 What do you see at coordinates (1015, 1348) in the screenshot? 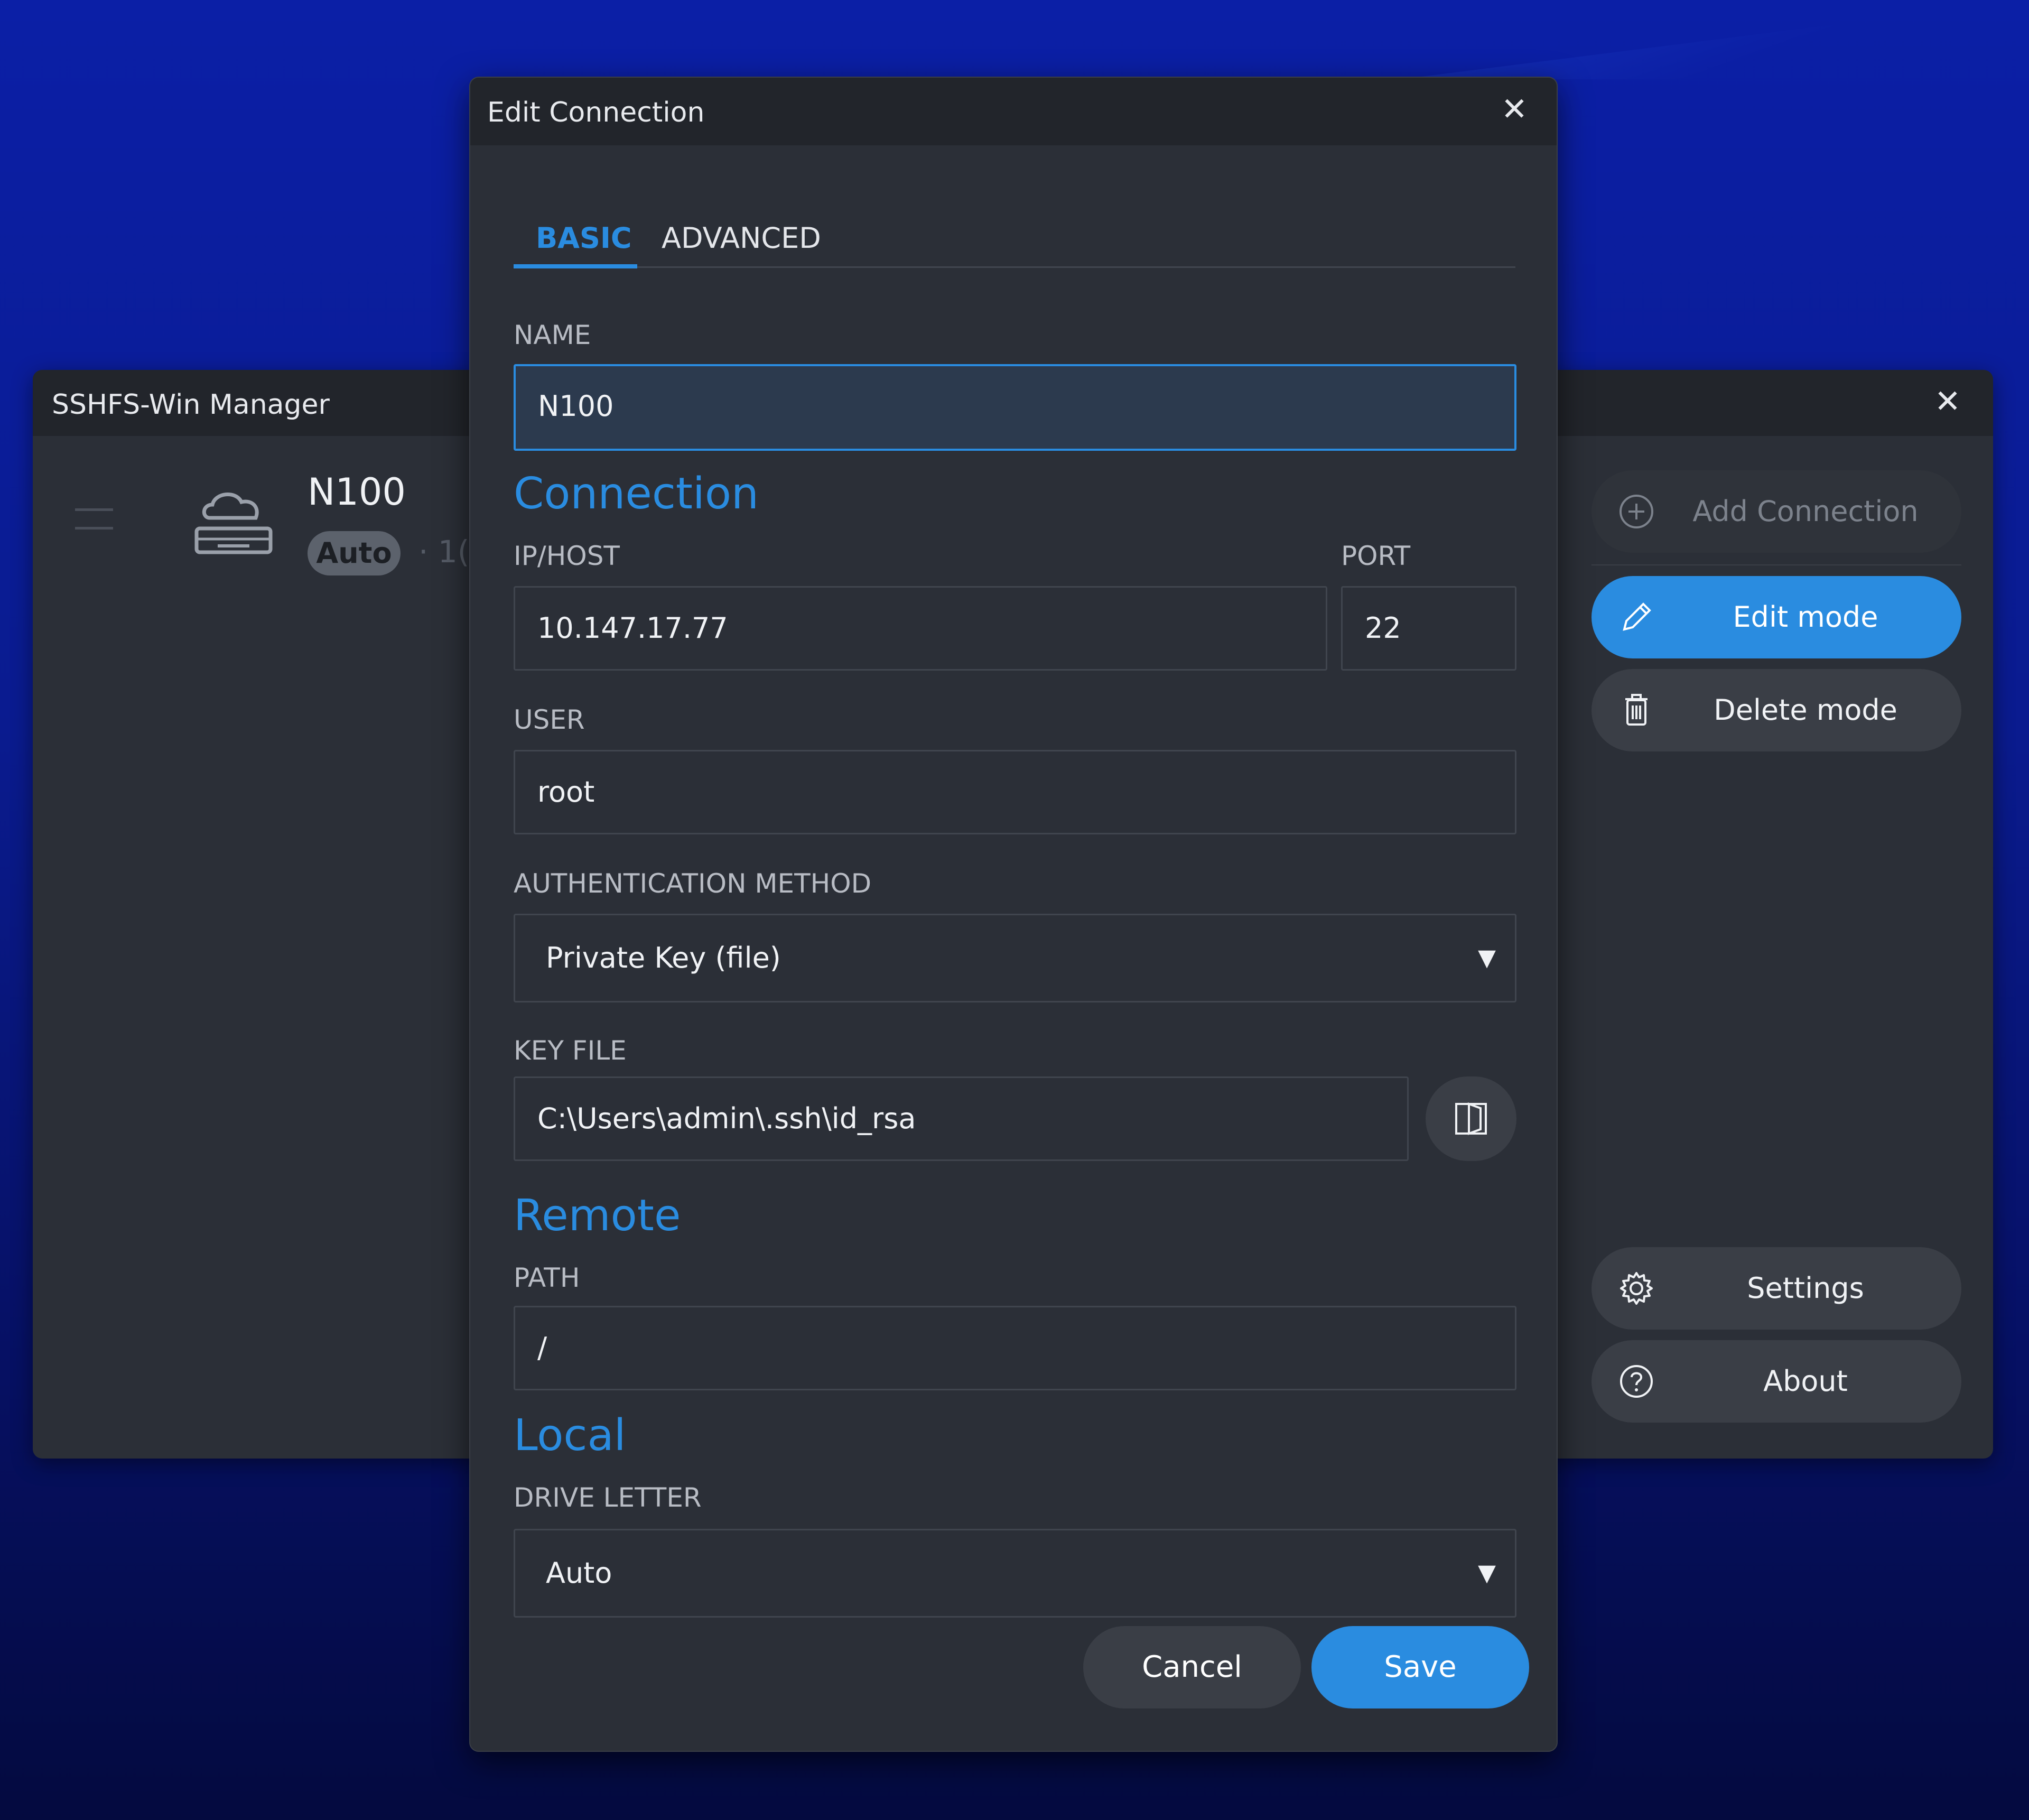
I see `path-input: /` at bounding box center [1015, 1348].